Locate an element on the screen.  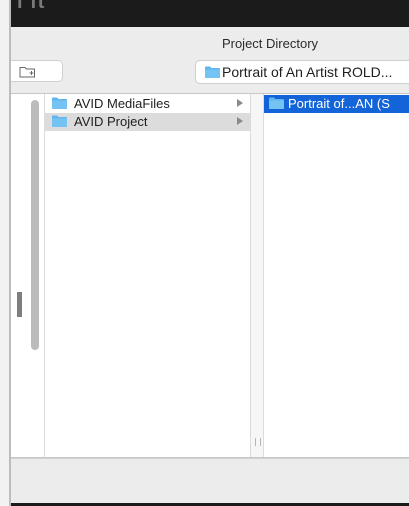
window-behind-titlebar: l ft is located at coordinates (210, 13).